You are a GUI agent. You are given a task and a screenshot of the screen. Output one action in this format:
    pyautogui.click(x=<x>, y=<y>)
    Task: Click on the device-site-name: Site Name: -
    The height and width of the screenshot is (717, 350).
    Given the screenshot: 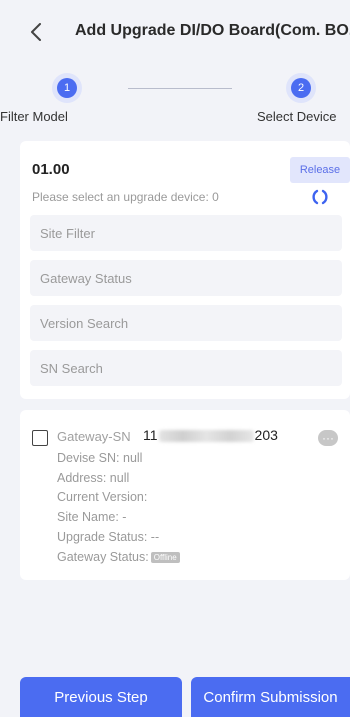 What is the action you would take?
    pyautogui.click(x=92, y=517)
    